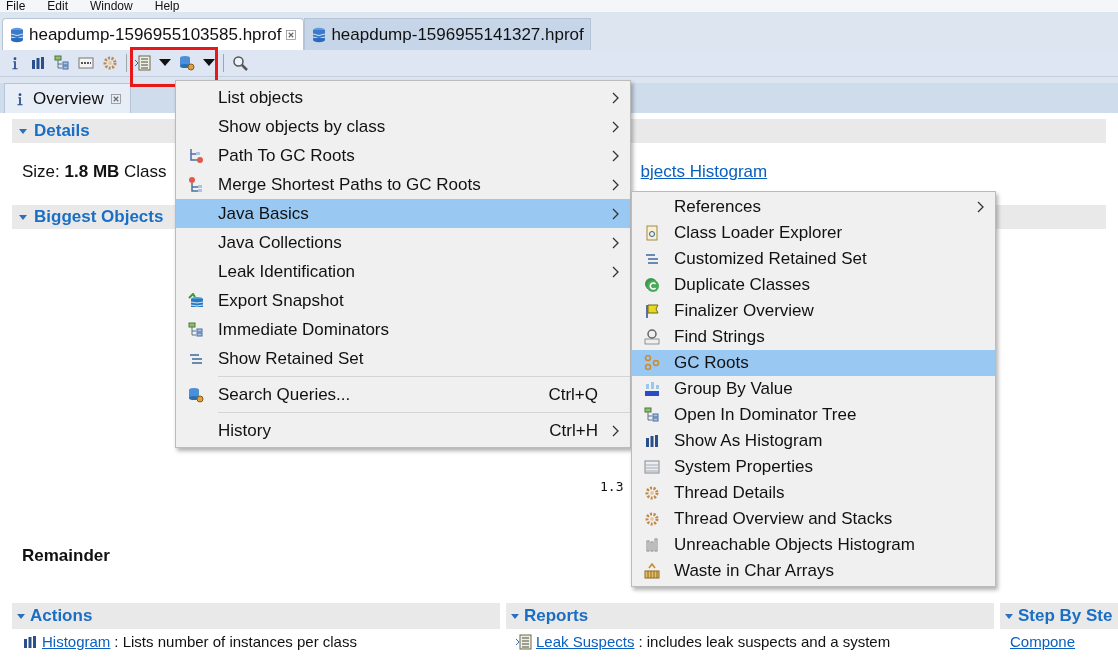  What do you see at coordinates (235, 641) in the screenshot?
I see `description-text: : Lists number of instances per class` at bounding box center [235, 641].